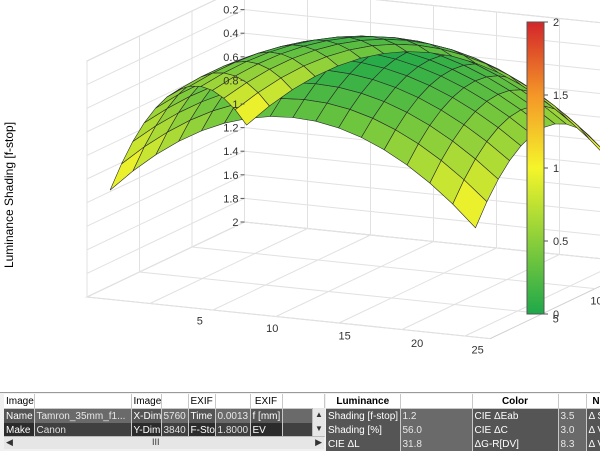 This screenshot has width=600, height=451. I want to click on z-tick-label: 1.2, so click(230, 129).